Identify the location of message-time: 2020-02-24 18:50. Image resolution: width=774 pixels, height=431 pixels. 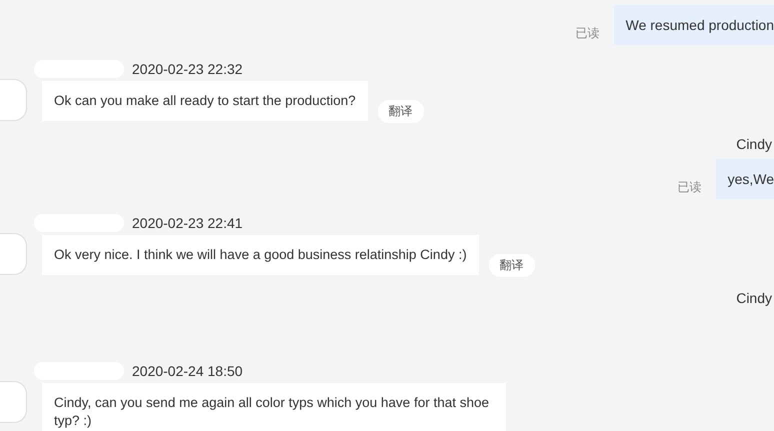
(187, 371).